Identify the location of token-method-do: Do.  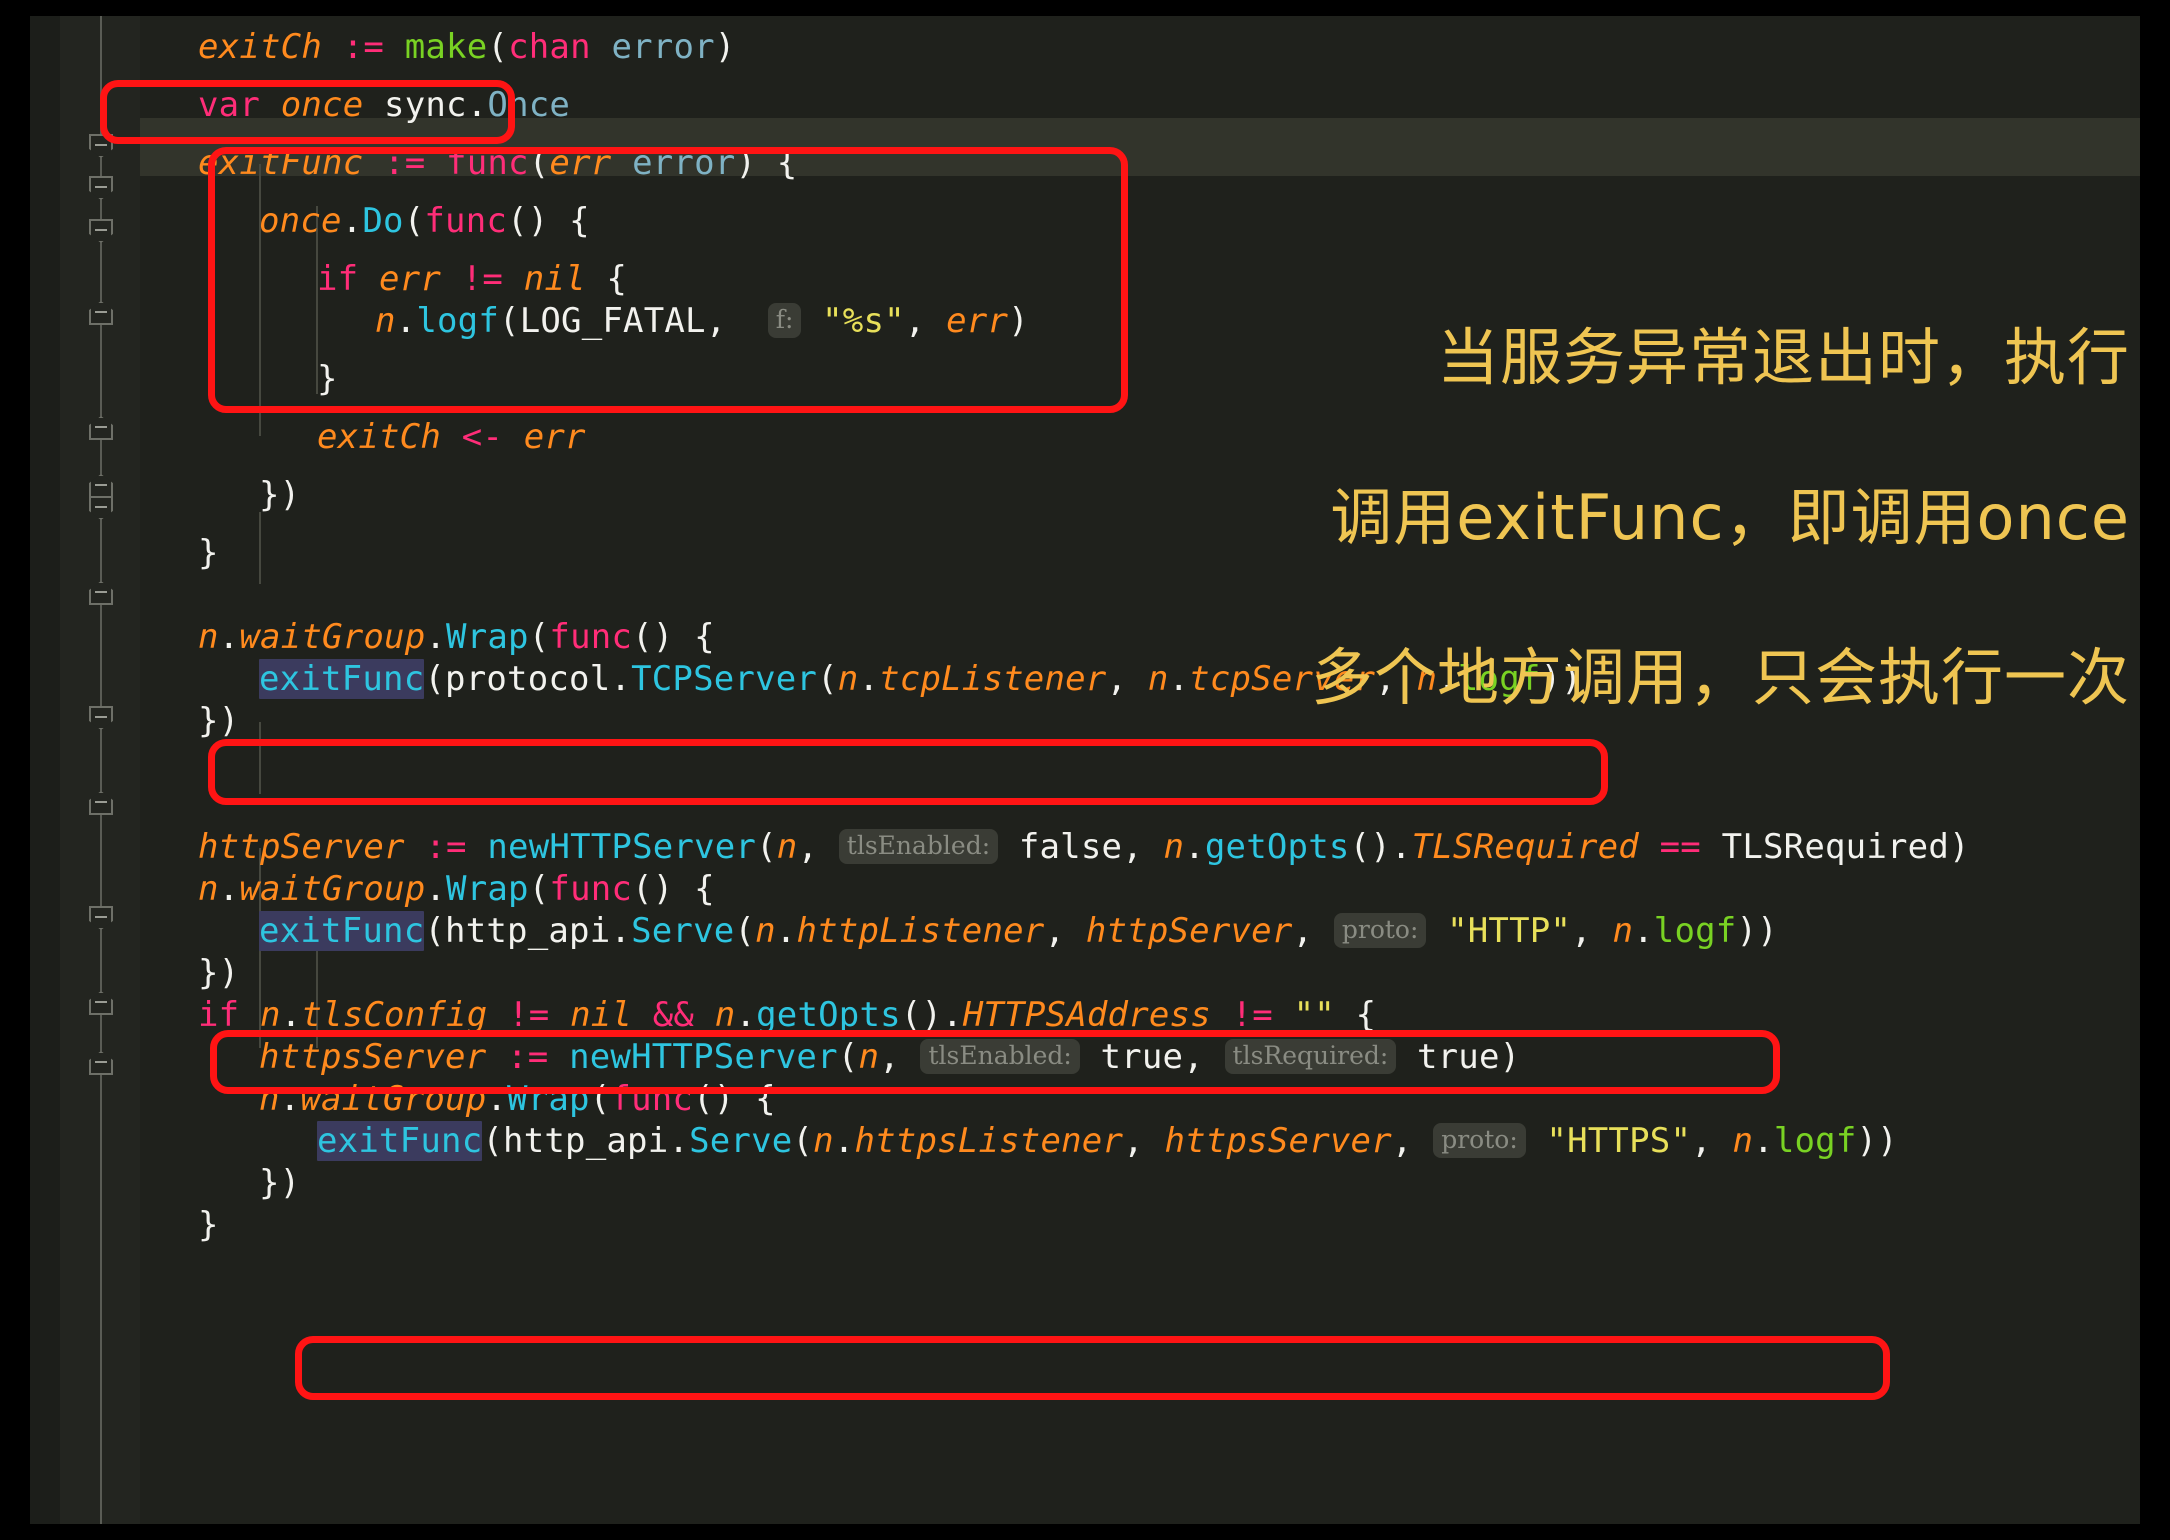
(383, 221).